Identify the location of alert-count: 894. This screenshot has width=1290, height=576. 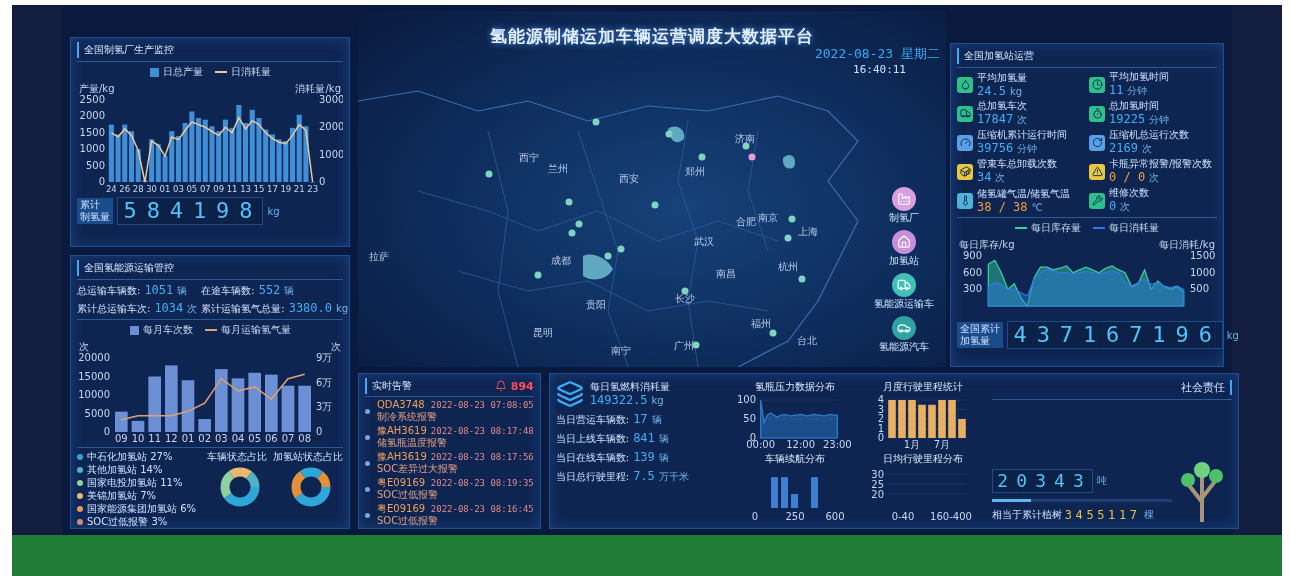
(514, 386).